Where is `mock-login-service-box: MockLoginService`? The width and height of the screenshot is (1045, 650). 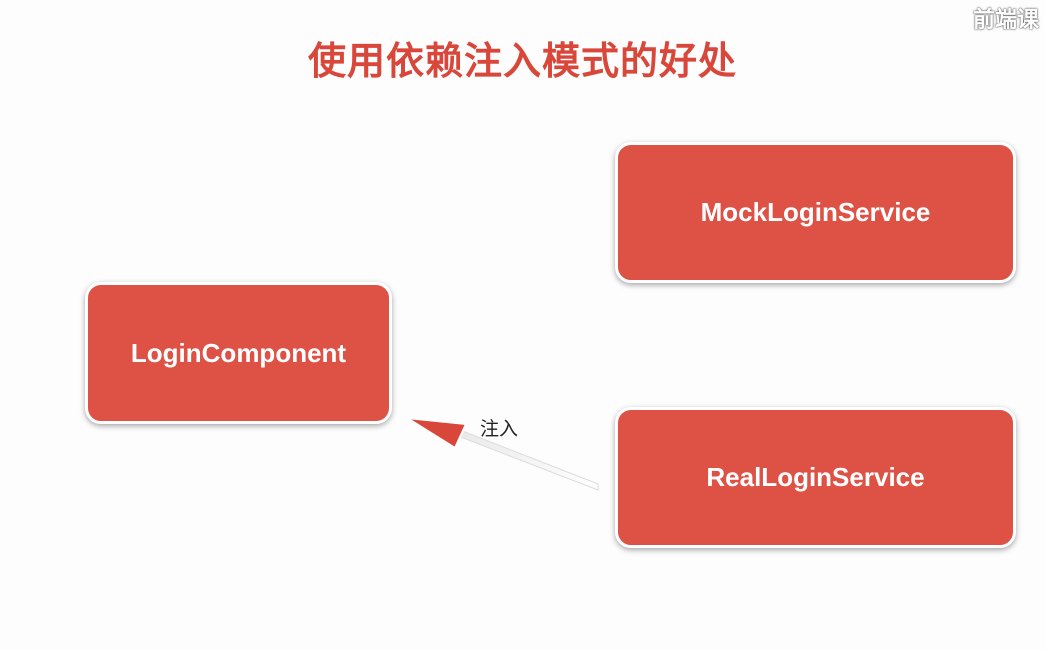
mock-login-service-box: MockLoginService is located at coordinates (815, 212).